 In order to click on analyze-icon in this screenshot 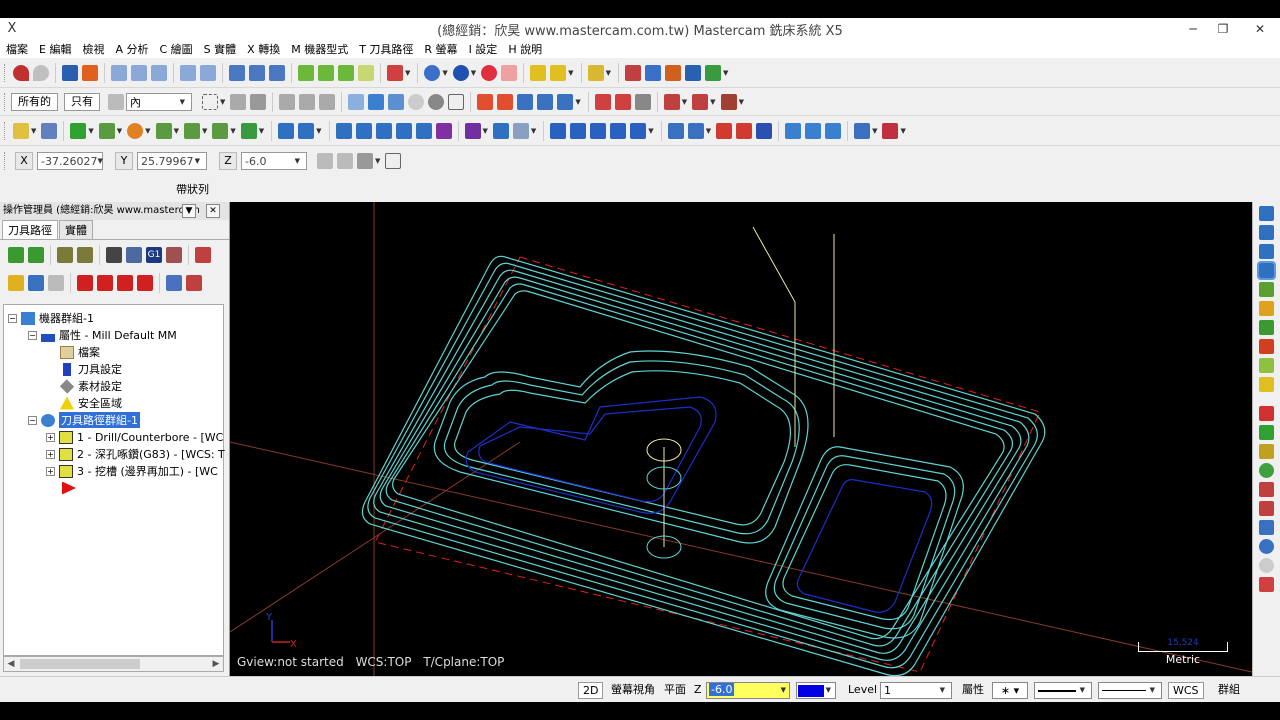, I will do `click(558, 72)`.